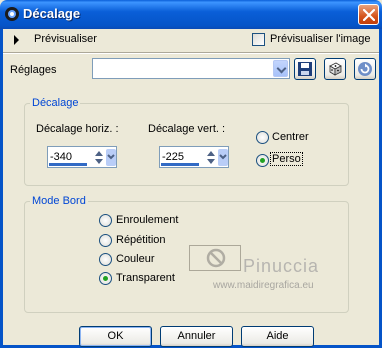 This screenshot has height=348, width=382. Describe the element at coordinates (187, 129) in the screenshot. I see `vert-offset-label: Décalage vert. :` at that location.